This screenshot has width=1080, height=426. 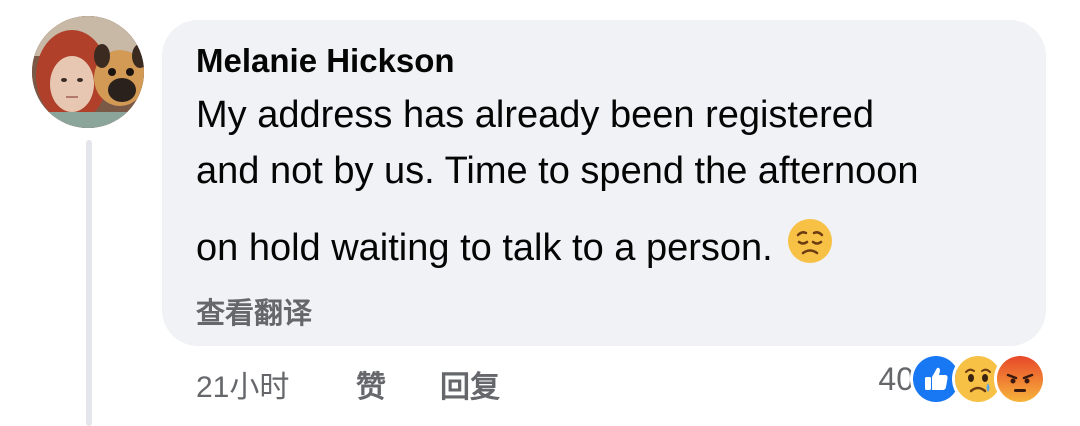 What do you see at coordinates (325, 61) in the screenshot?
I see `author-name: Melanie Hickson` at bounding box center [325, 61].